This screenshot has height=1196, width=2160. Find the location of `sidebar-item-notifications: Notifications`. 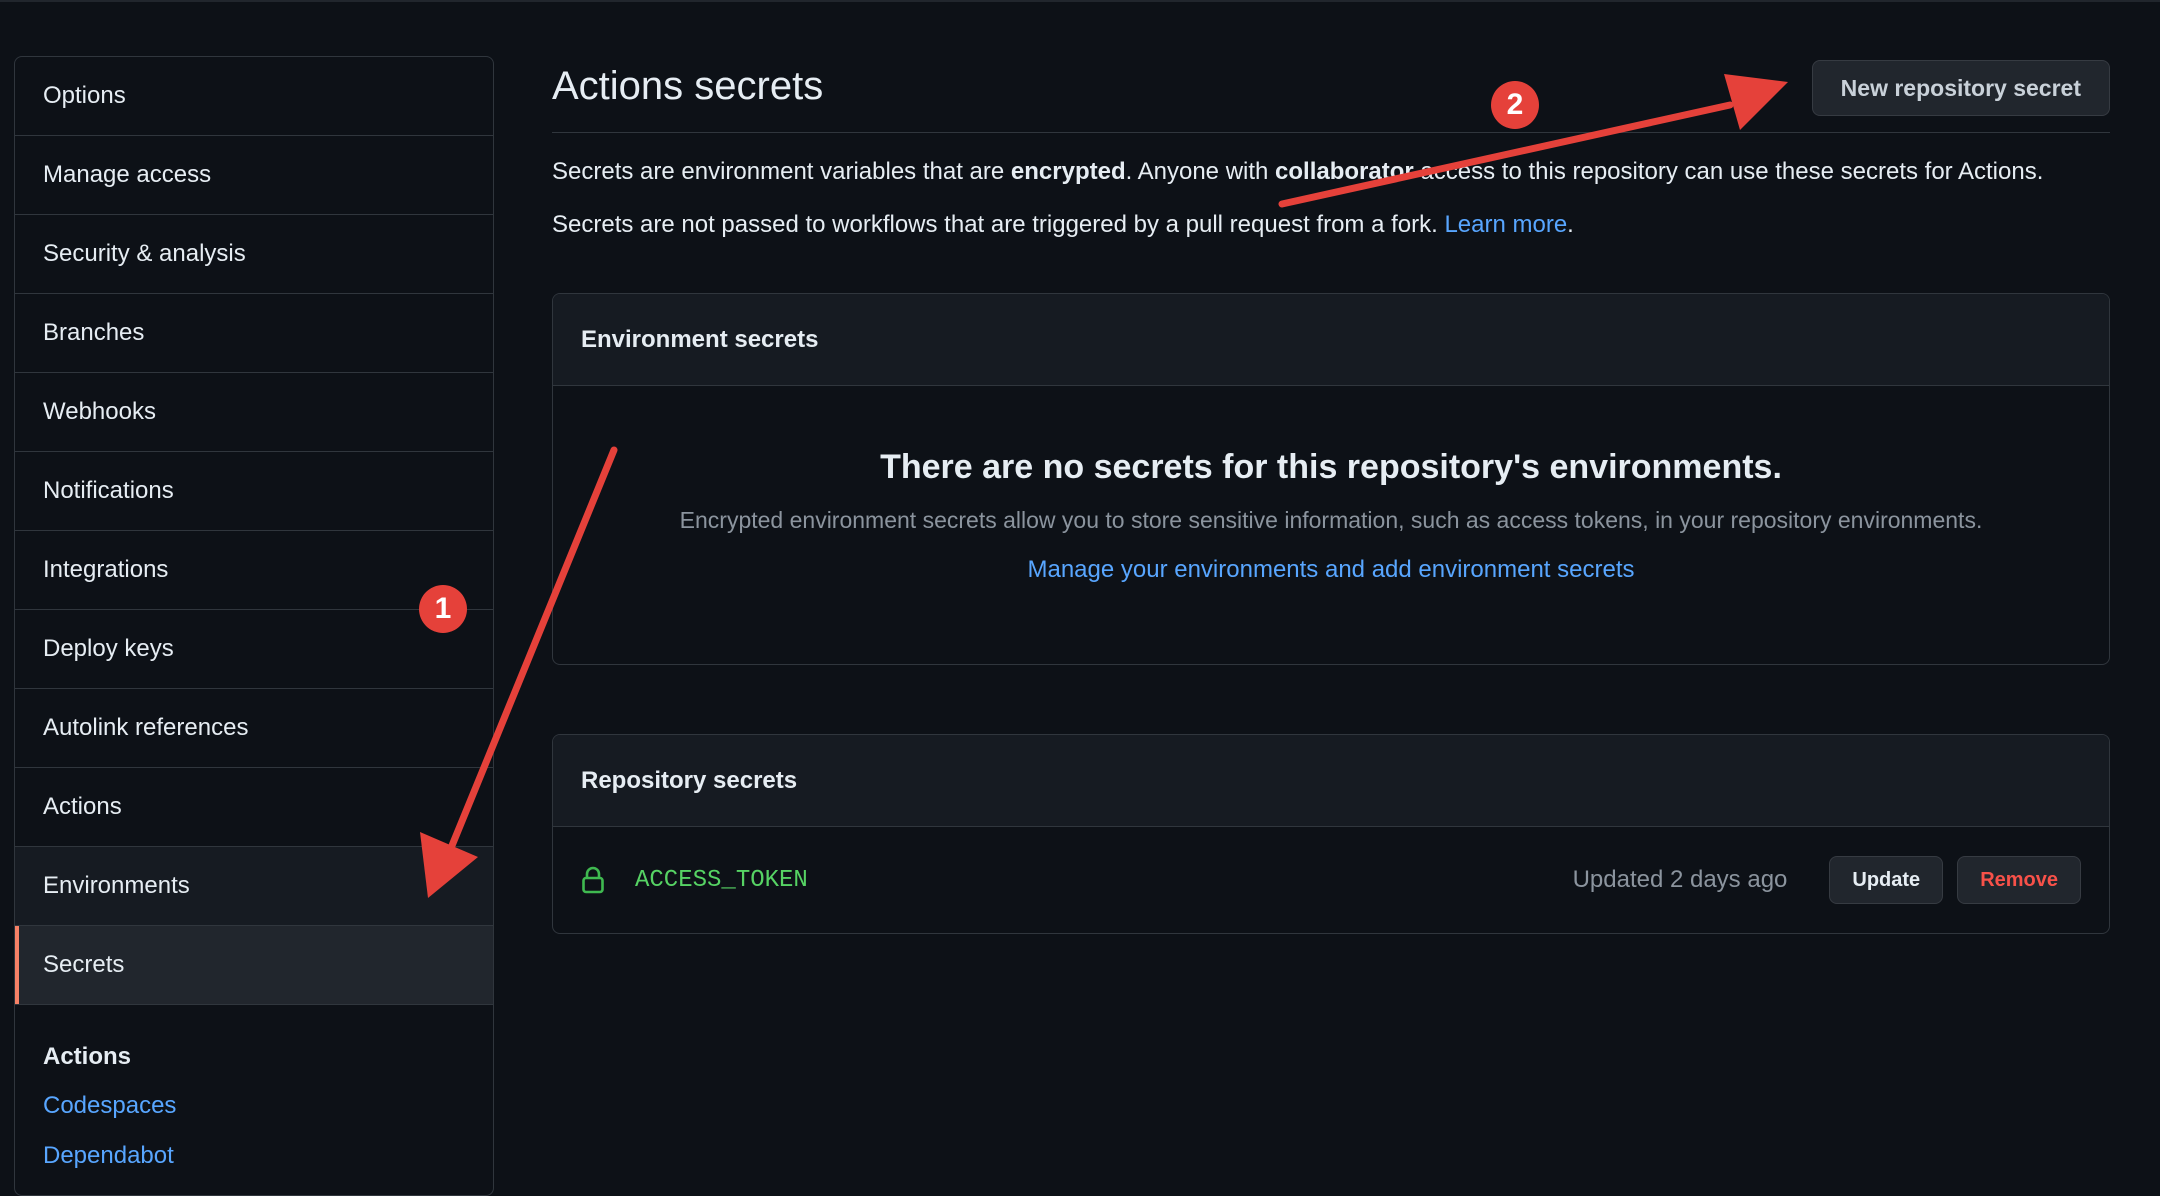

sidebar-item-notifications: Notifications is located at coordinates (254, 491).